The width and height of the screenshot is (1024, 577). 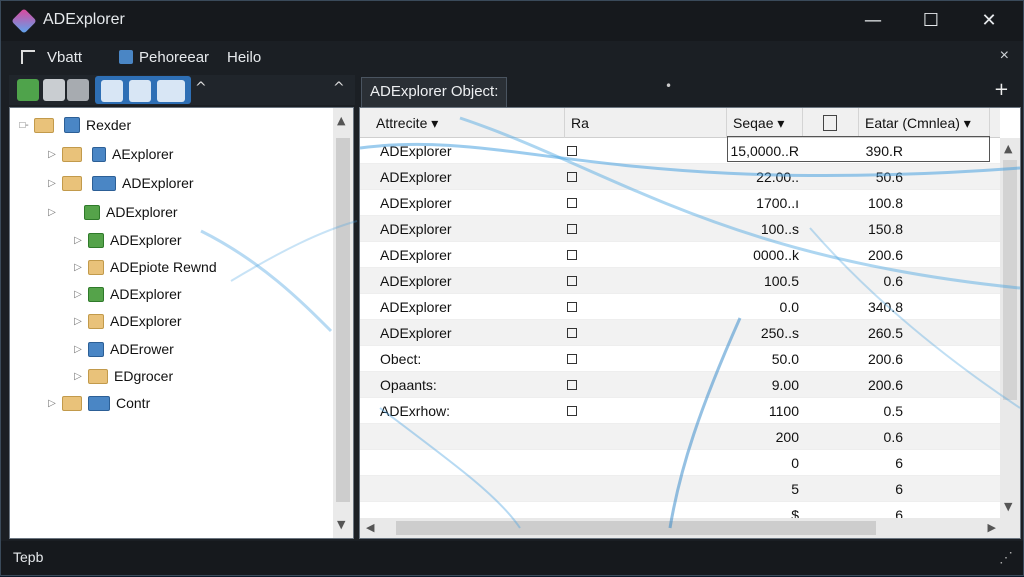 What do you see at coordinates (123, 349) in the screenshot?
I see `tree-item: ▷ ADErower` at bounding box center [123, 349].